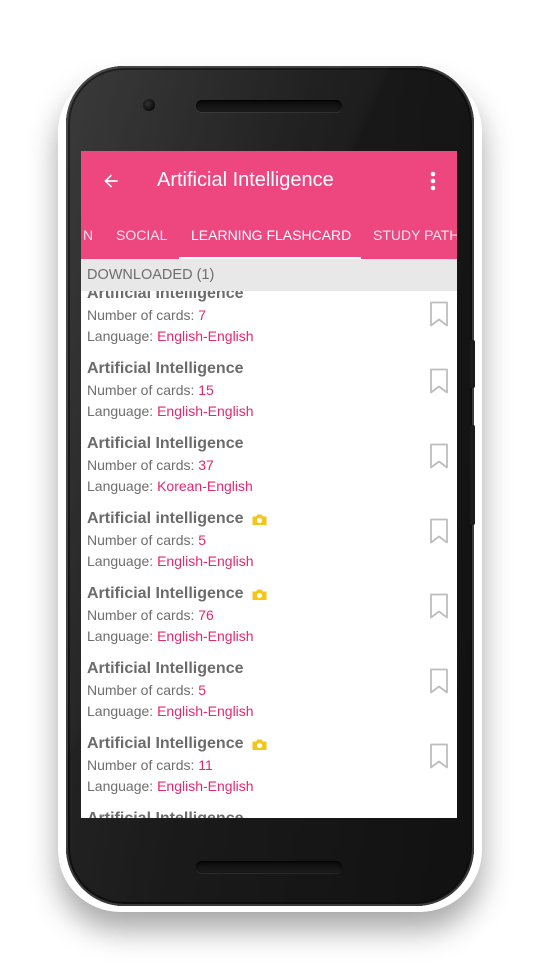 This screenshot has width=541, height=966. I want to click on top-speaker, so click(269, 106).